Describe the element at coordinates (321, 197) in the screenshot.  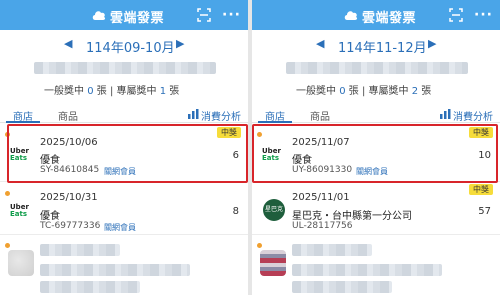
I see `invoice-date: 2025/11/01` at that location.